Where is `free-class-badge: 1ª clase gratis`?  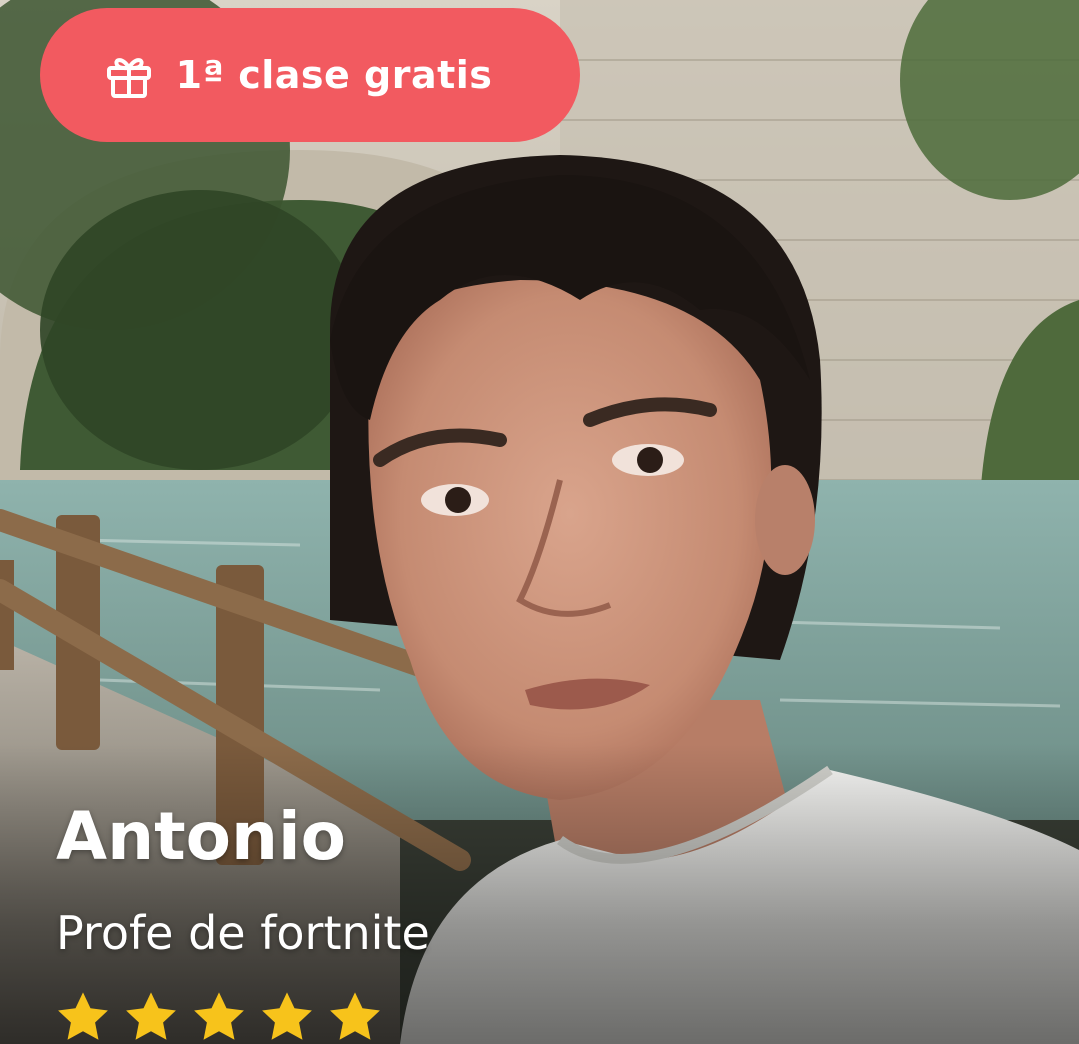 free-class-badge: 1ª clase gratis is located at coordinates (310, 75).